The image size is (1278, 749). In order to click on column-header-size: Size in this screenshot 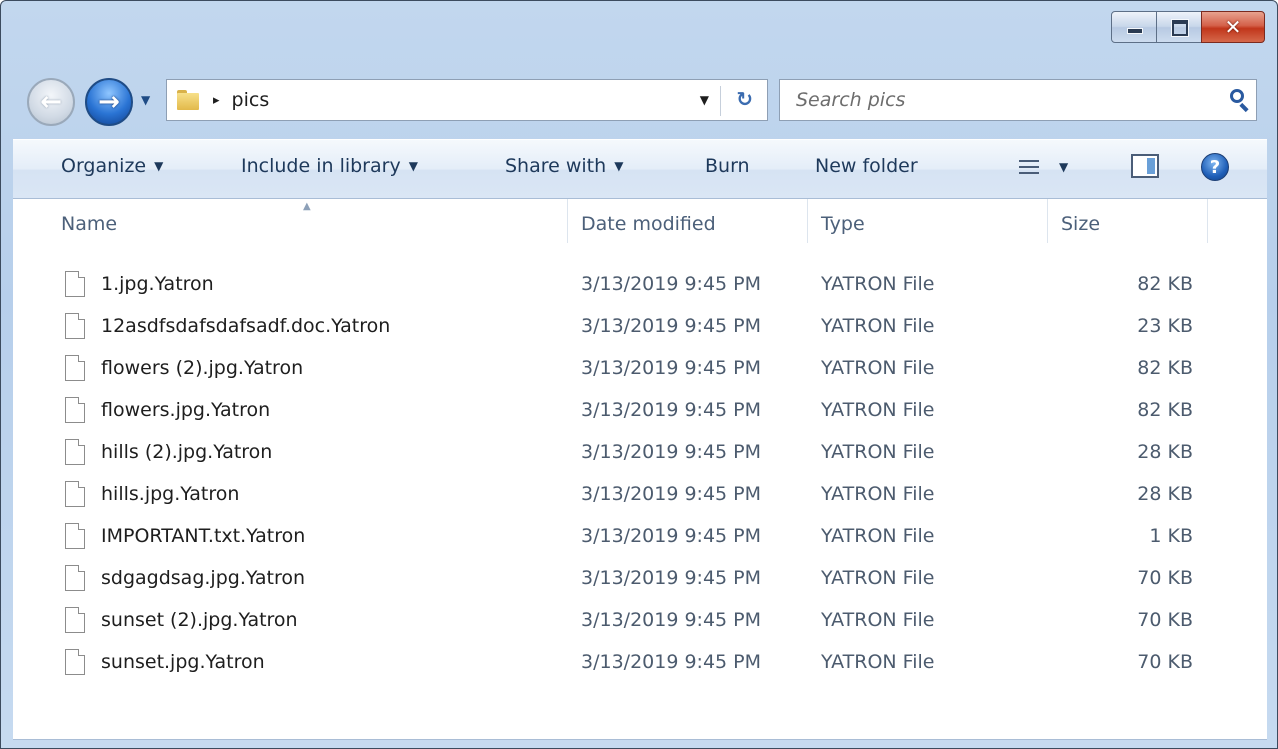, I will do `click(1080, 224)`.